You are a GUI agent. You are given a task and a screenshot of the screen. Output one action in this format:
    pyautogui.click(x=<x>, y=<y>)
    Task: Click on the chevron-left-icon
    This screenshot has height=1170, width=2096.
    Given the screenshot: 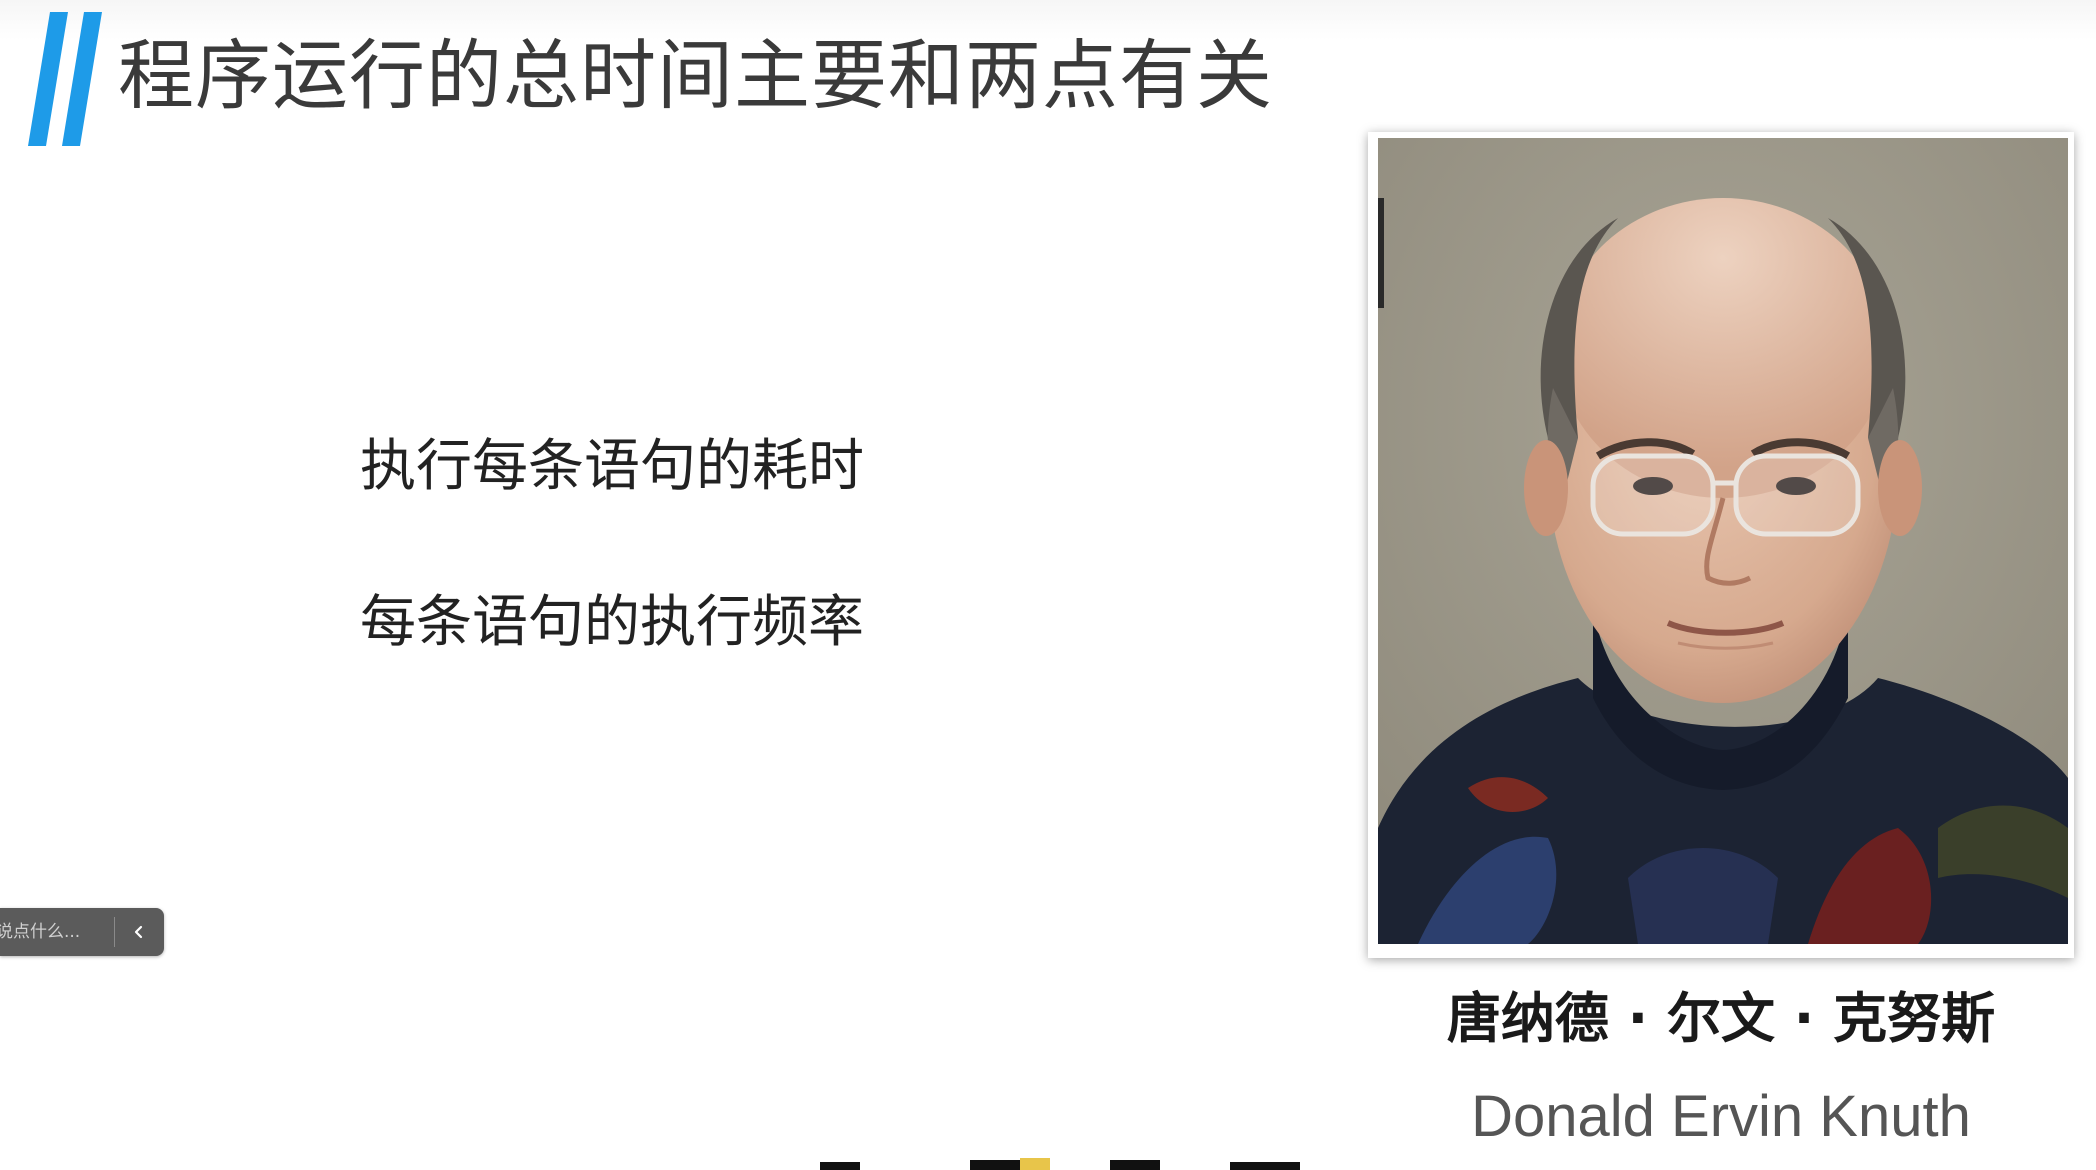 What is the action you would take?
    pyautogui.click(x=138, y=932)
    